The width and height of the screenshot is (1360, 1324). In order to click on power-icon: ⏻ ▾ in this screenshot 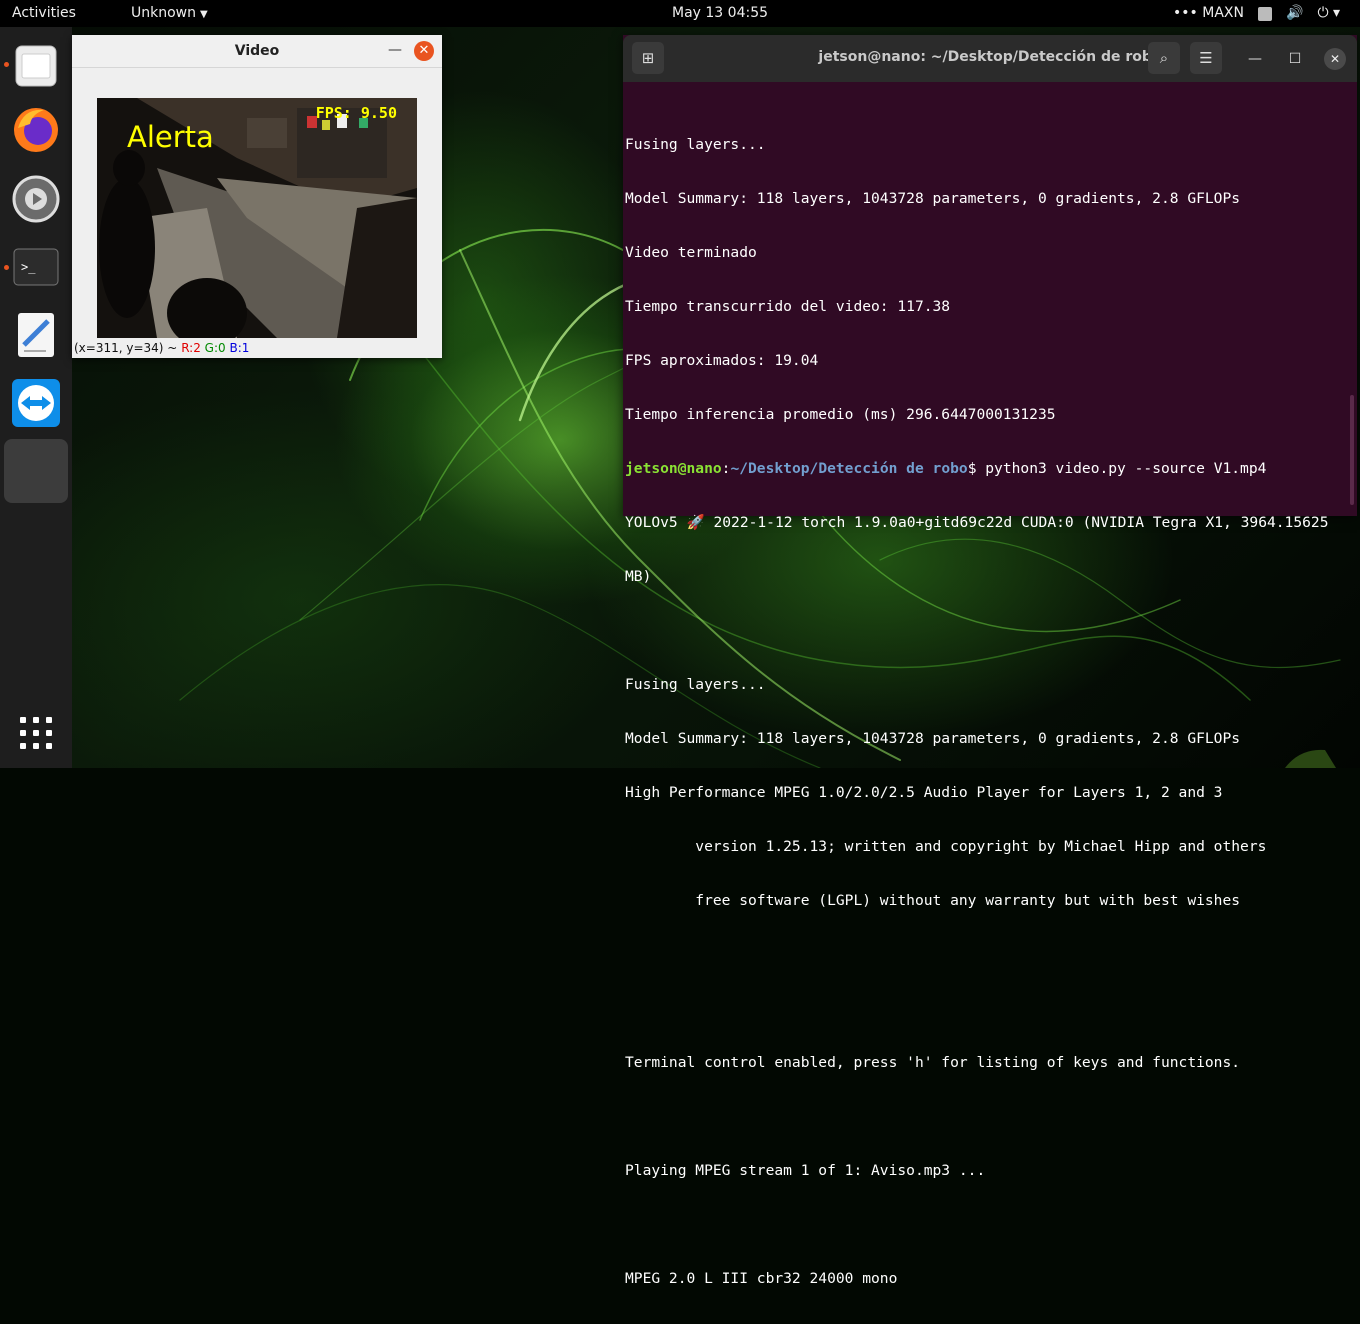, I will do `click(1328, 13)`.